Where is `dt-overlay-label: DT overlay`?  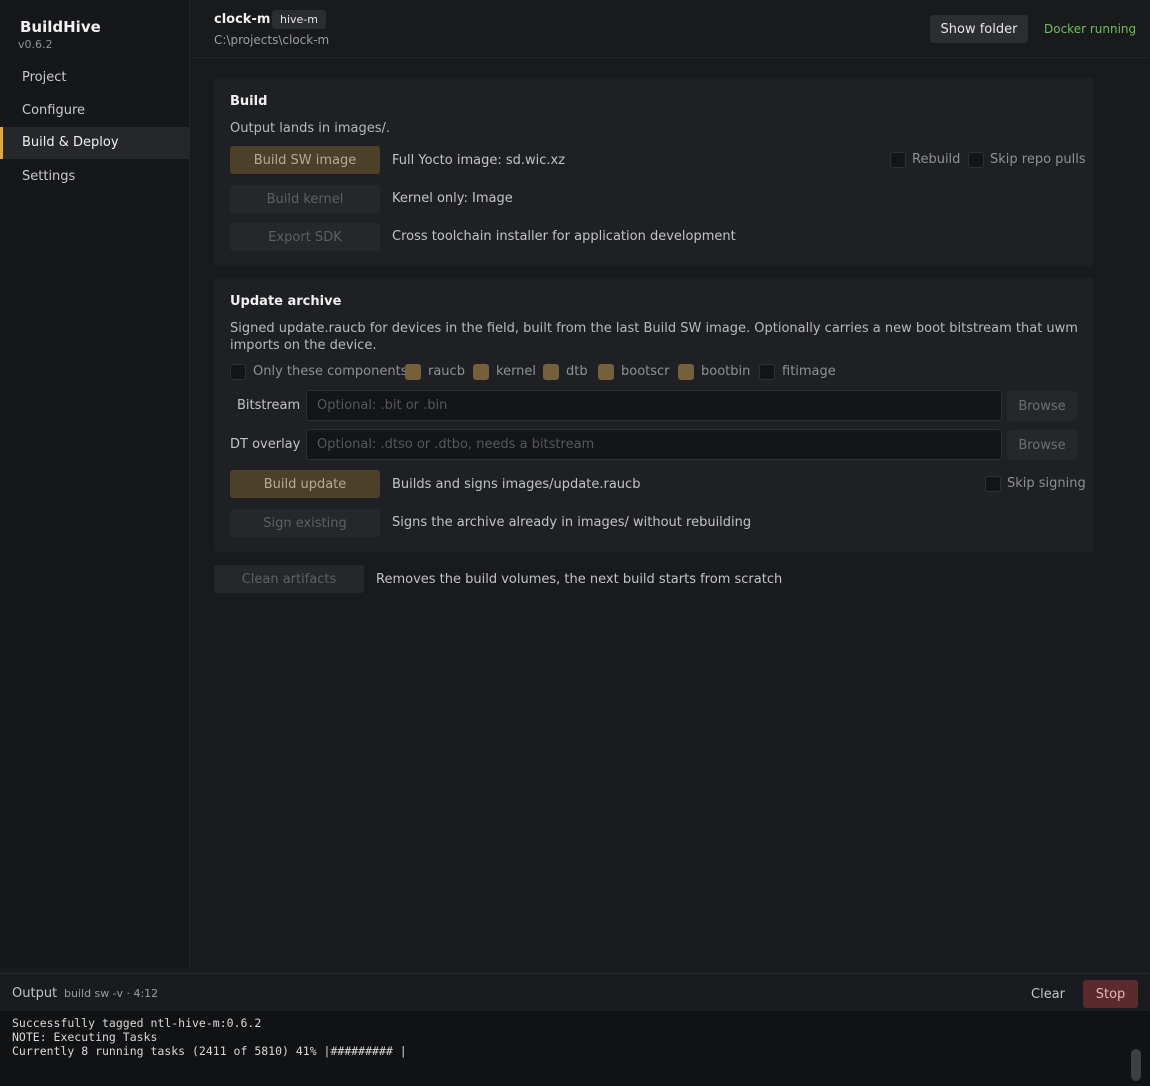 dt-overlay-label: DT overlay is located at coordinates (265, 444).